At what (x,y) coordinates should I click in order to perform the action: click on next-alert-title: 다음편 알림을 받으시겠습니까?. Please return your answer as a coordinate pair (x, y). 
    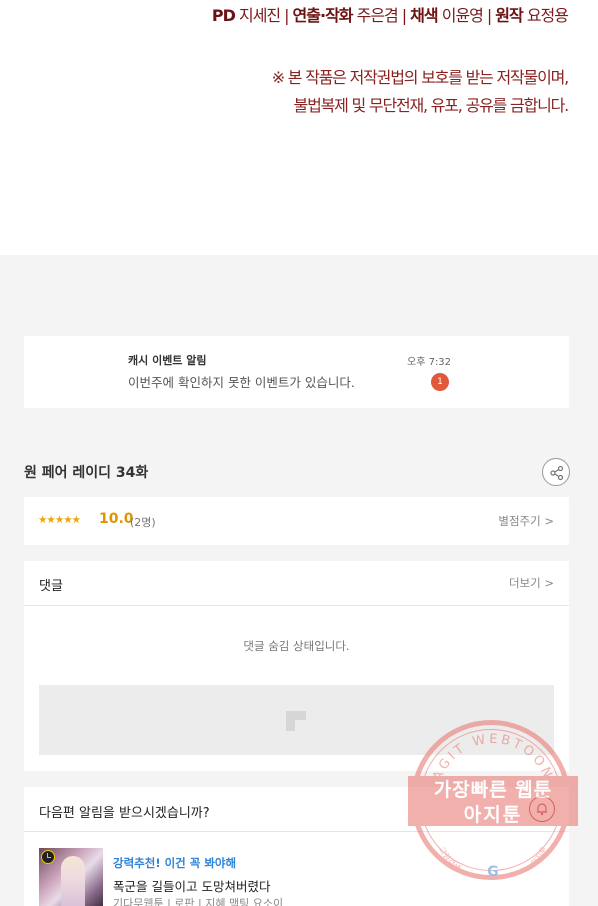
    Looking at the image, I should click on (124, 813).